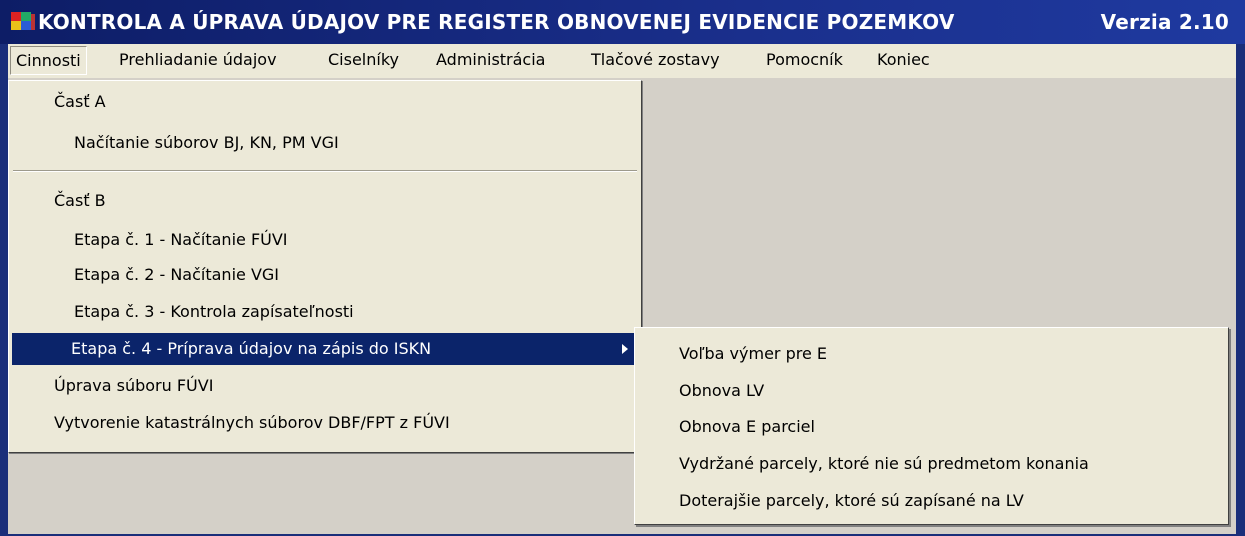 This screenshot has width=1245, height=536. What do you see at coordinates (23, 22) in the screenshot?
I see `app-flag-icon` at bounding box center [23, 22].